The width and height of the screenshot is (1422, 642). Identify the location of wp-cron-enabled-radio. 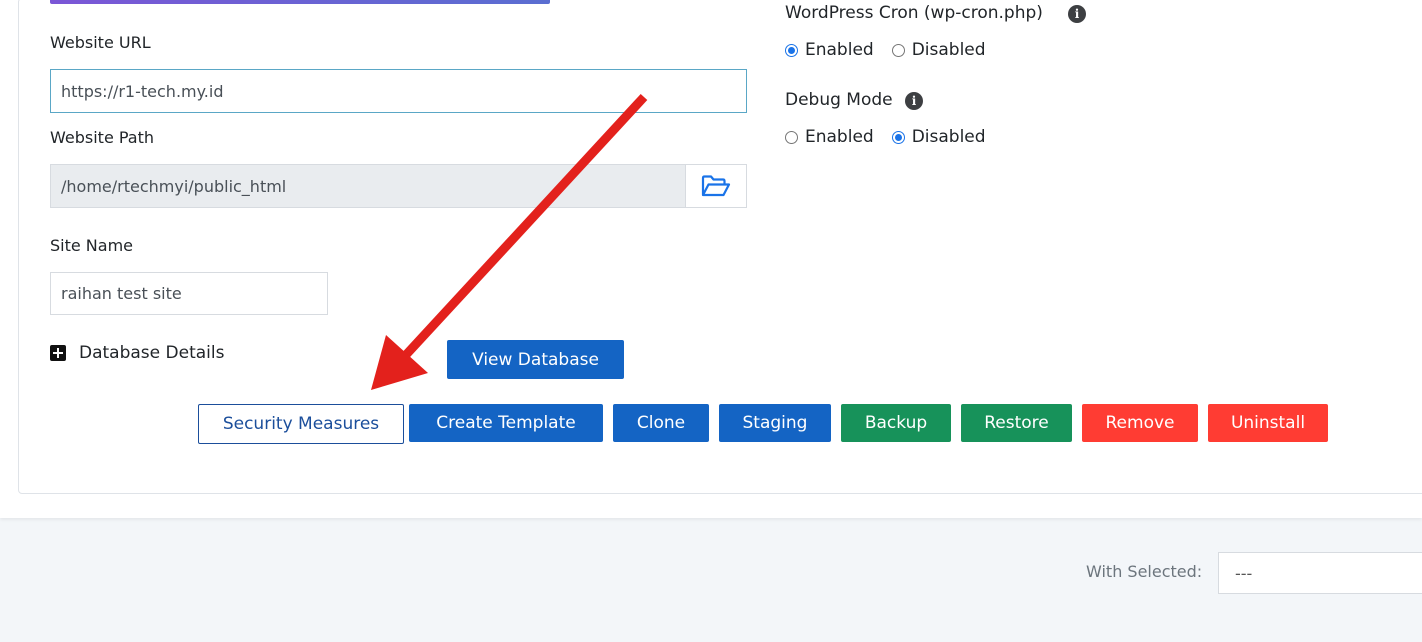
(791, 50).